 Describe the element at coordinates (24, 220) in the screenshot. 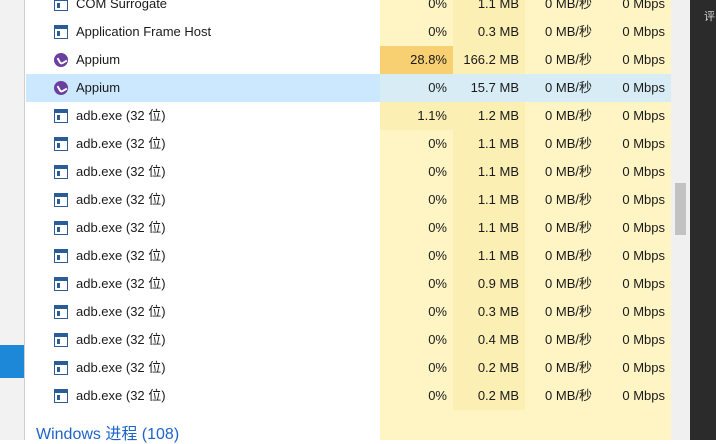

I see `left-panel-border` at that location.